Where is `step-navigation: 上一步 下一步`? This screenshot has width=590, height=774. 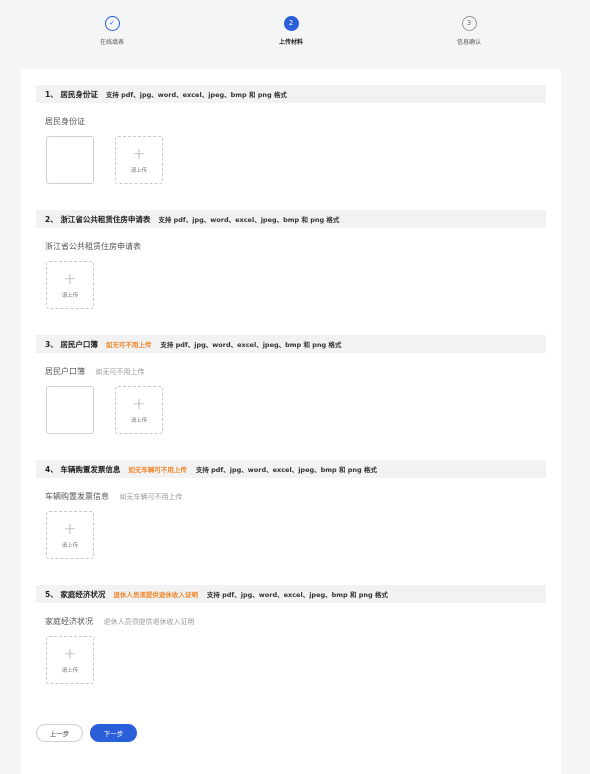
step-navigation: 上一步 下一步 is located at coordinates (86, 733).